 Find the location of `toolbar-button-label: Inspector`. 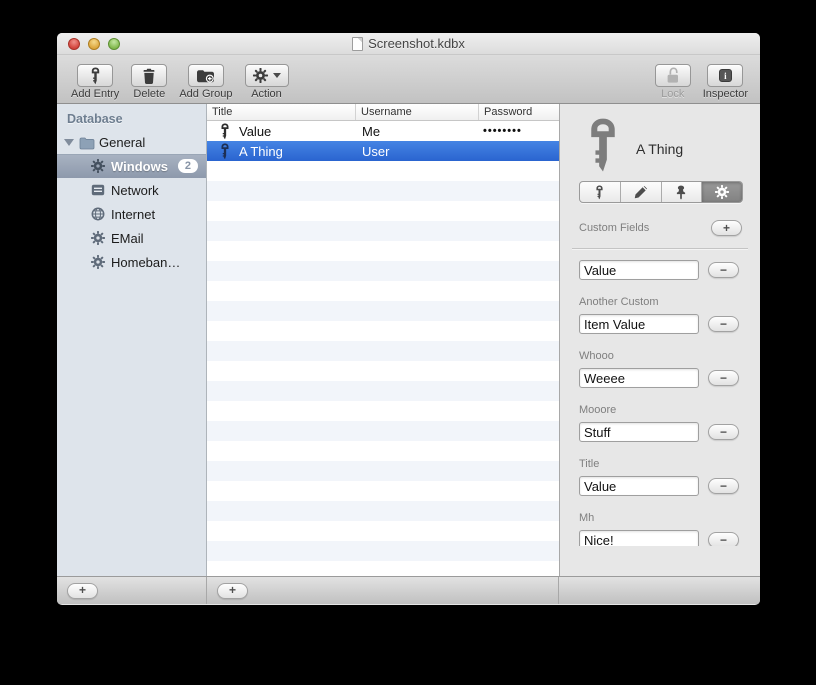

toolbar-button-label: Inspector is located at coordinates (725, 94).